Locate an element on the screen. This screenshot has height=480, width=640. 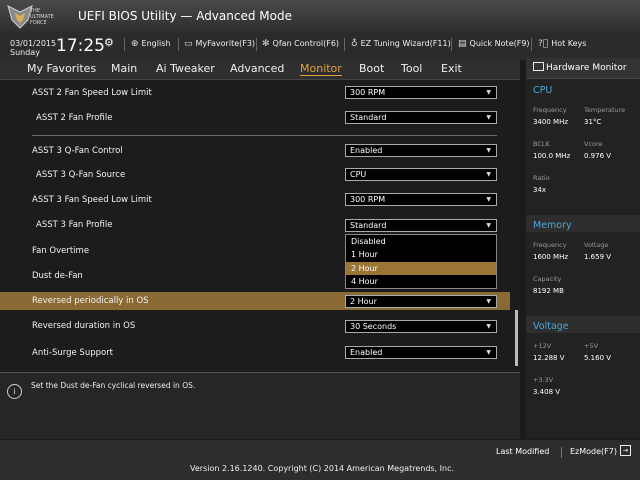
tab-exit: Exit is located at coordinates (451, 68).